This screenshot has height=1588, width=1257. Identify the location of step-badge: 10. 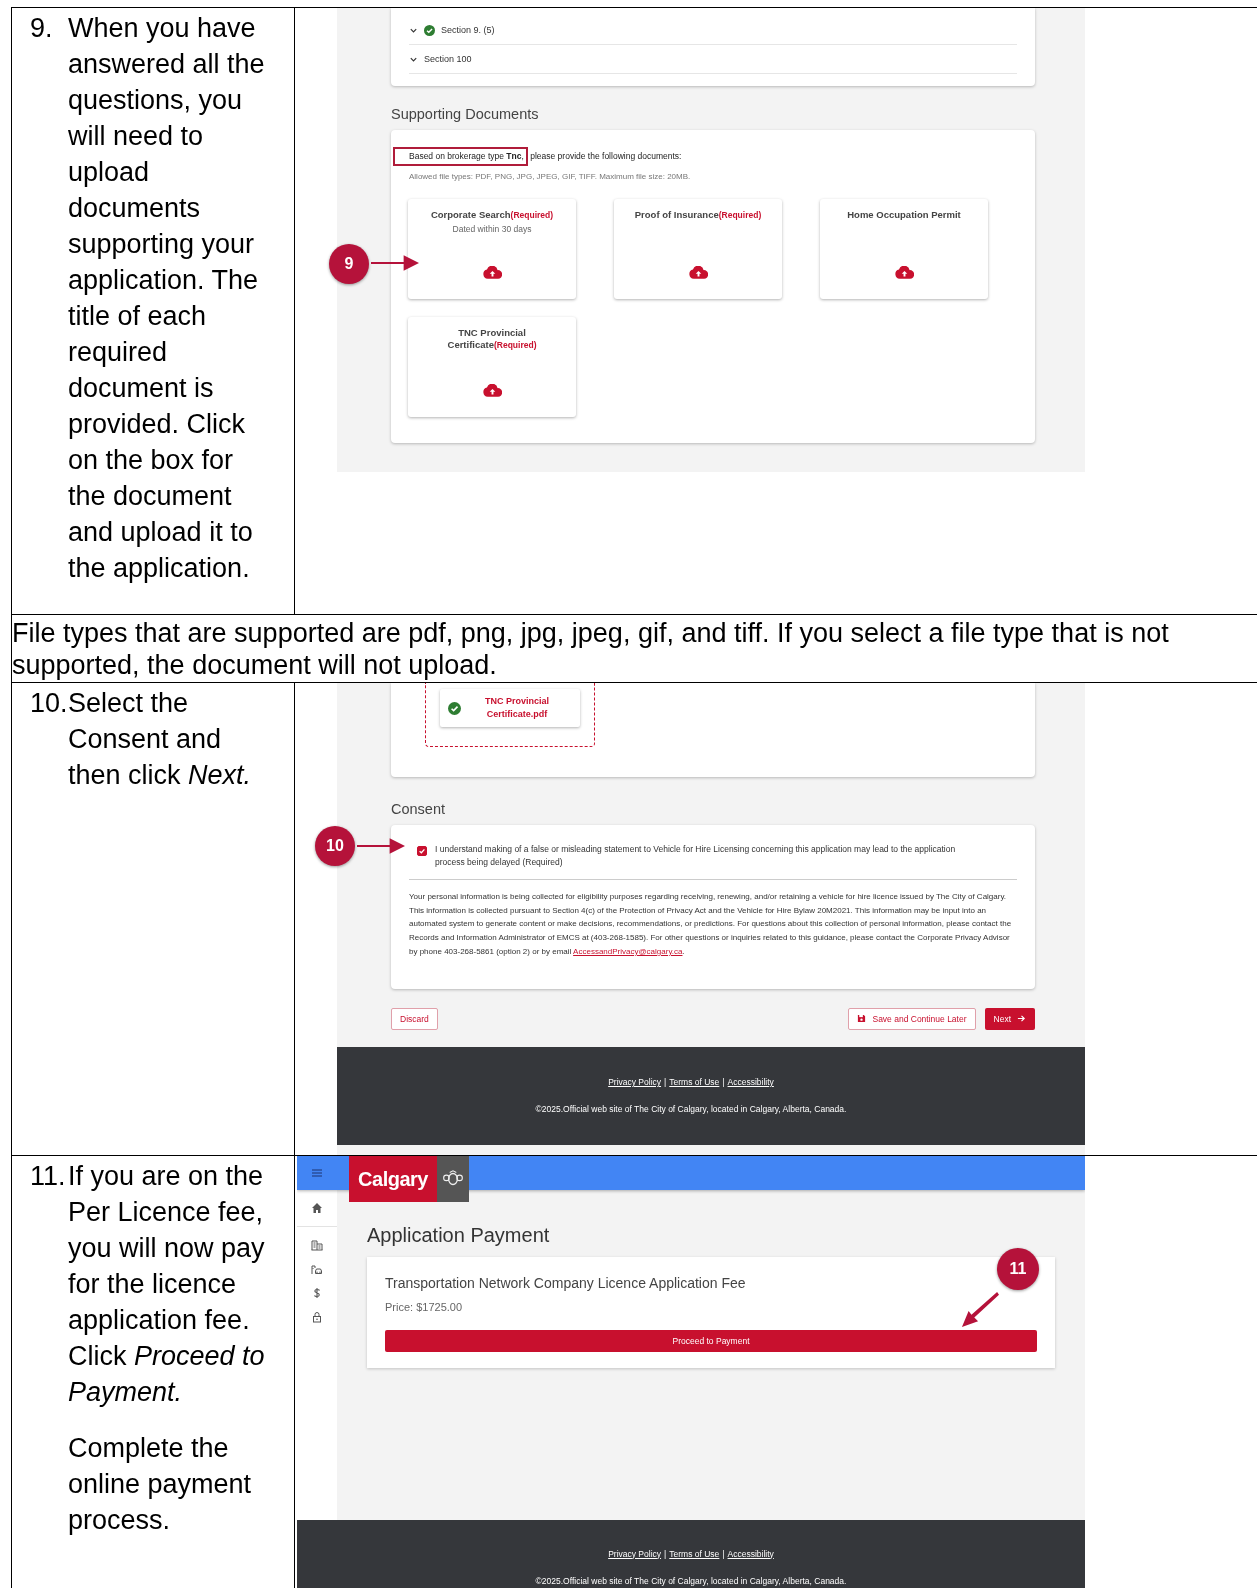
(335, 846).